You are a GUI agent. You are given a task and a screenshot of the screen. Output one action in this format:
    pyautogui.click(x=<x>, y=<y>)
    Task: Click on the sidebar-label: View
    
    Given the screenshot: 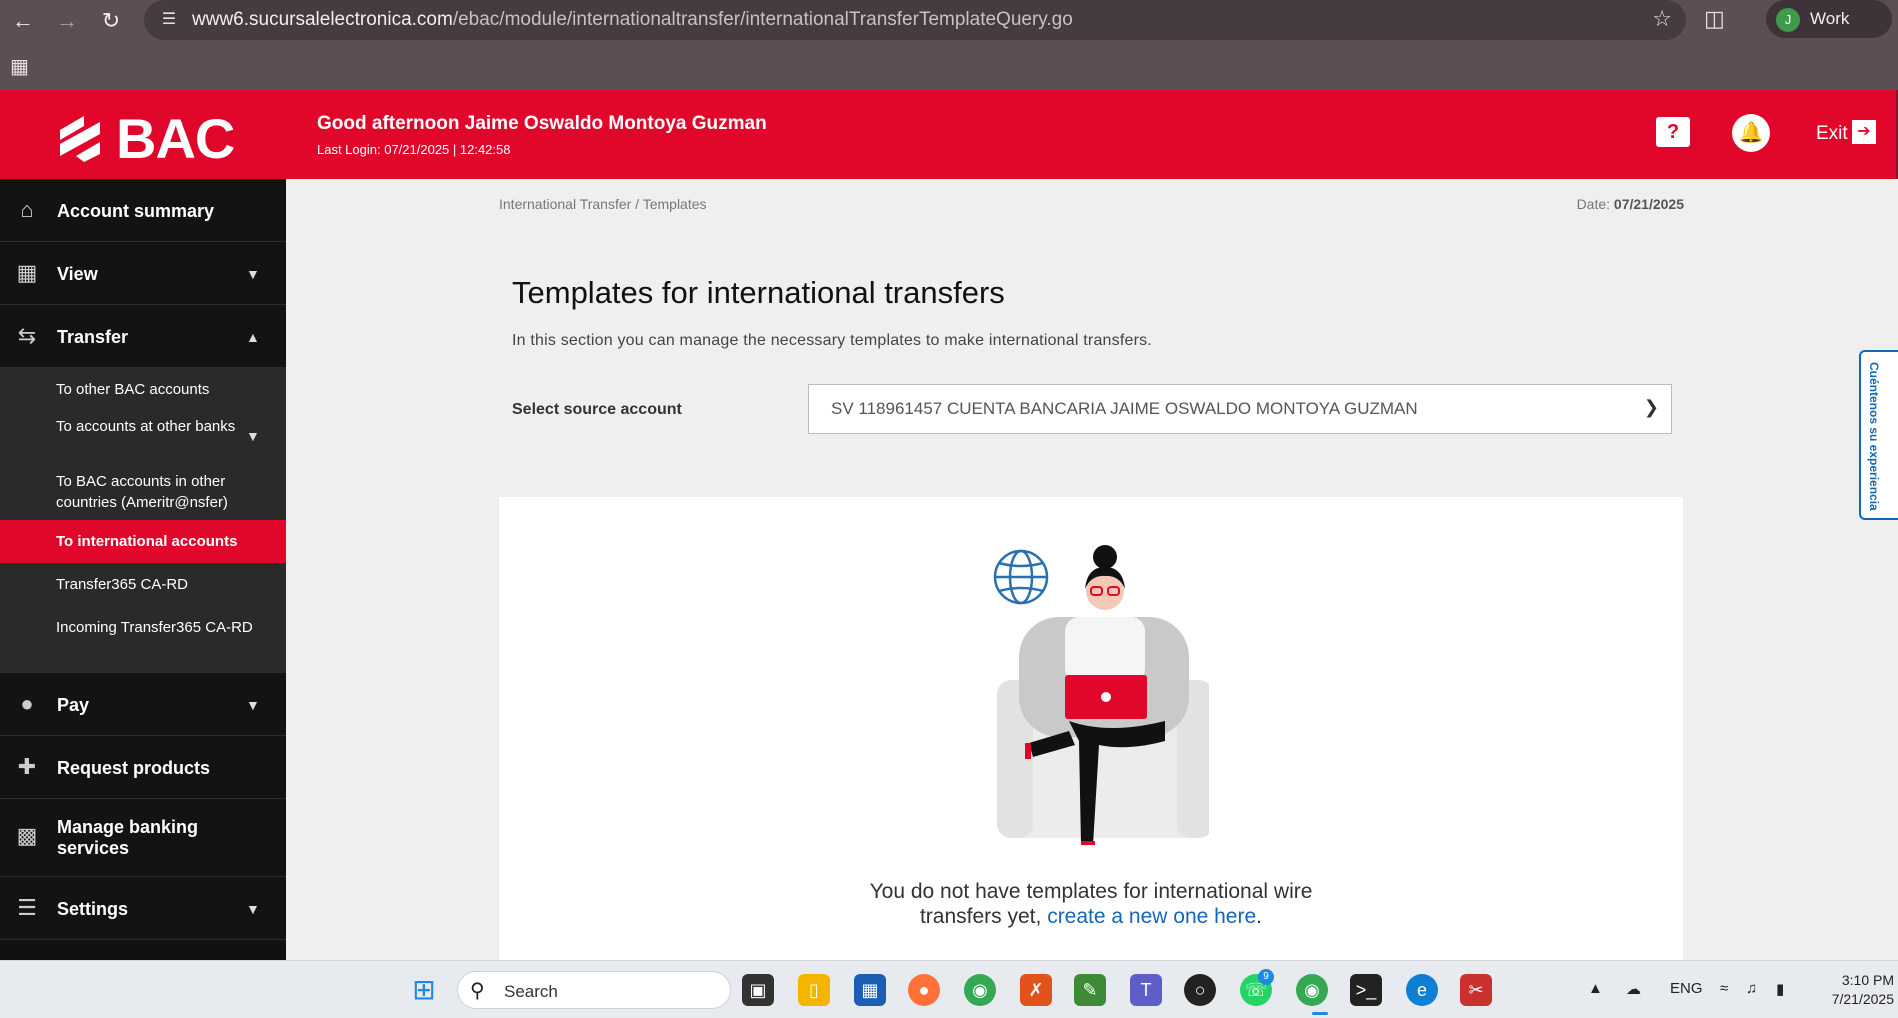 What is the action you would take?
    pyautogui.click(x=77, y=274)
    